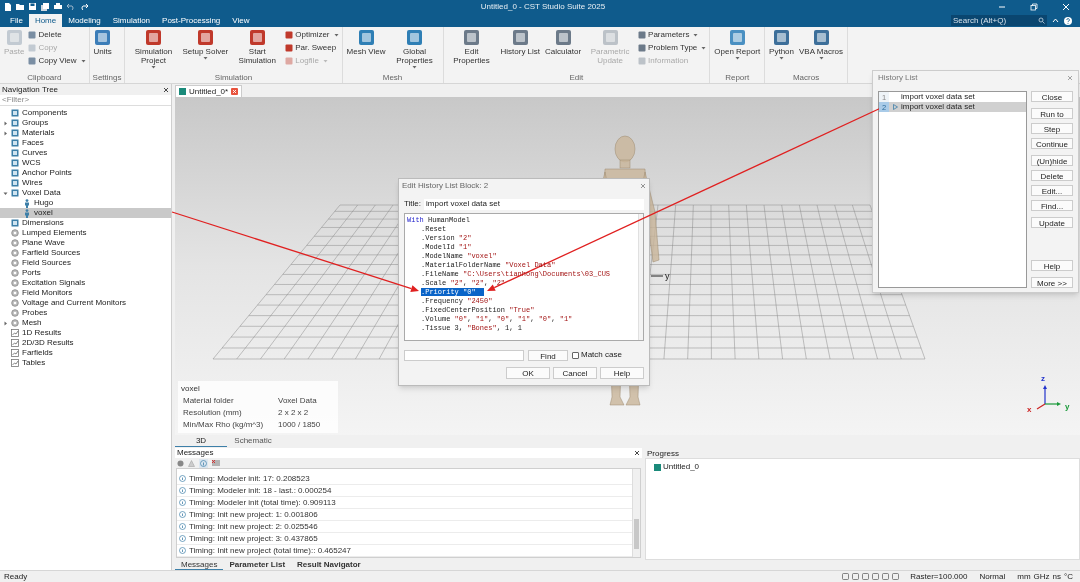 Image resolution: width=1080 pixels, height=582 pixels. What do you see at coordinates (1056, 576) in the screenshot?
I see `unit-text: ns` at bounding box center [1056, 576].